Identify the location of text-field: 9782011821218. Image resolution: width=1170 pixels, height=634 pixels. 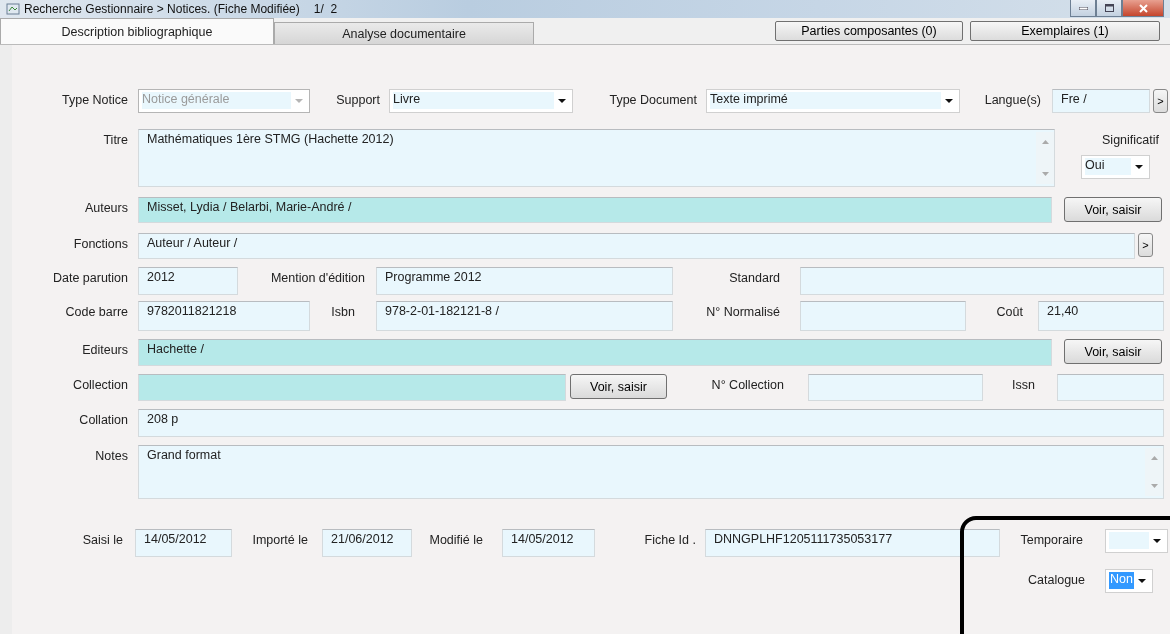
(224, 316).